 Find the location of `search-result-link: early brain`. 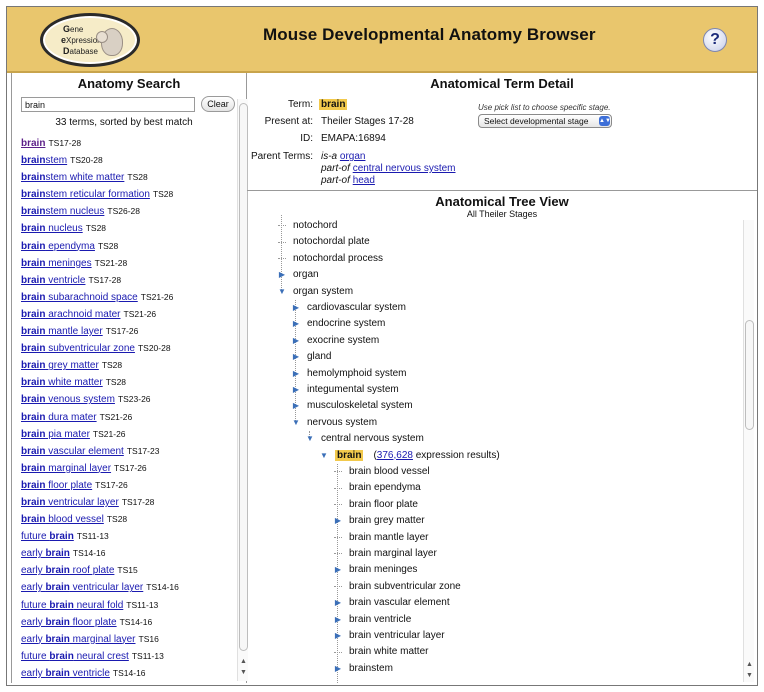

search-result-link: early brain is located at coordinates (45, 553).